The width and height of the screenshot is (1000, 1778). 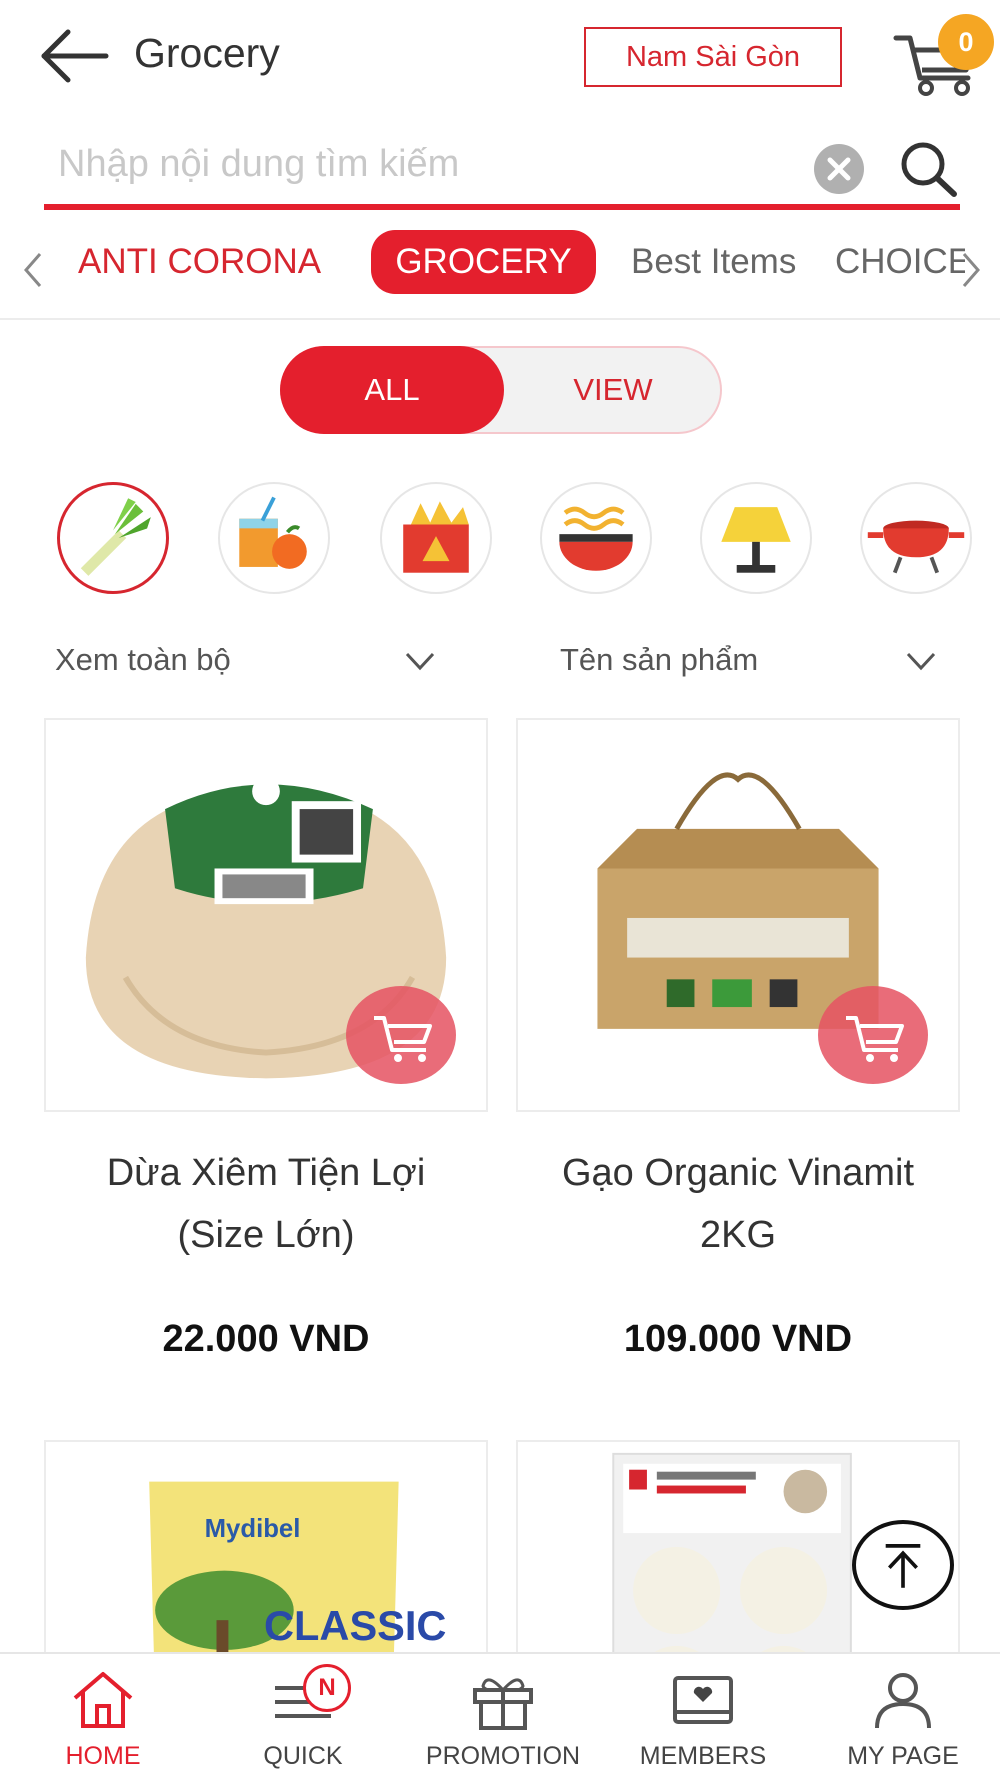 What do you see at coordinates (103, 1700) in the screenshot?
I see `home-icon` at bounding box center [103, 1700].